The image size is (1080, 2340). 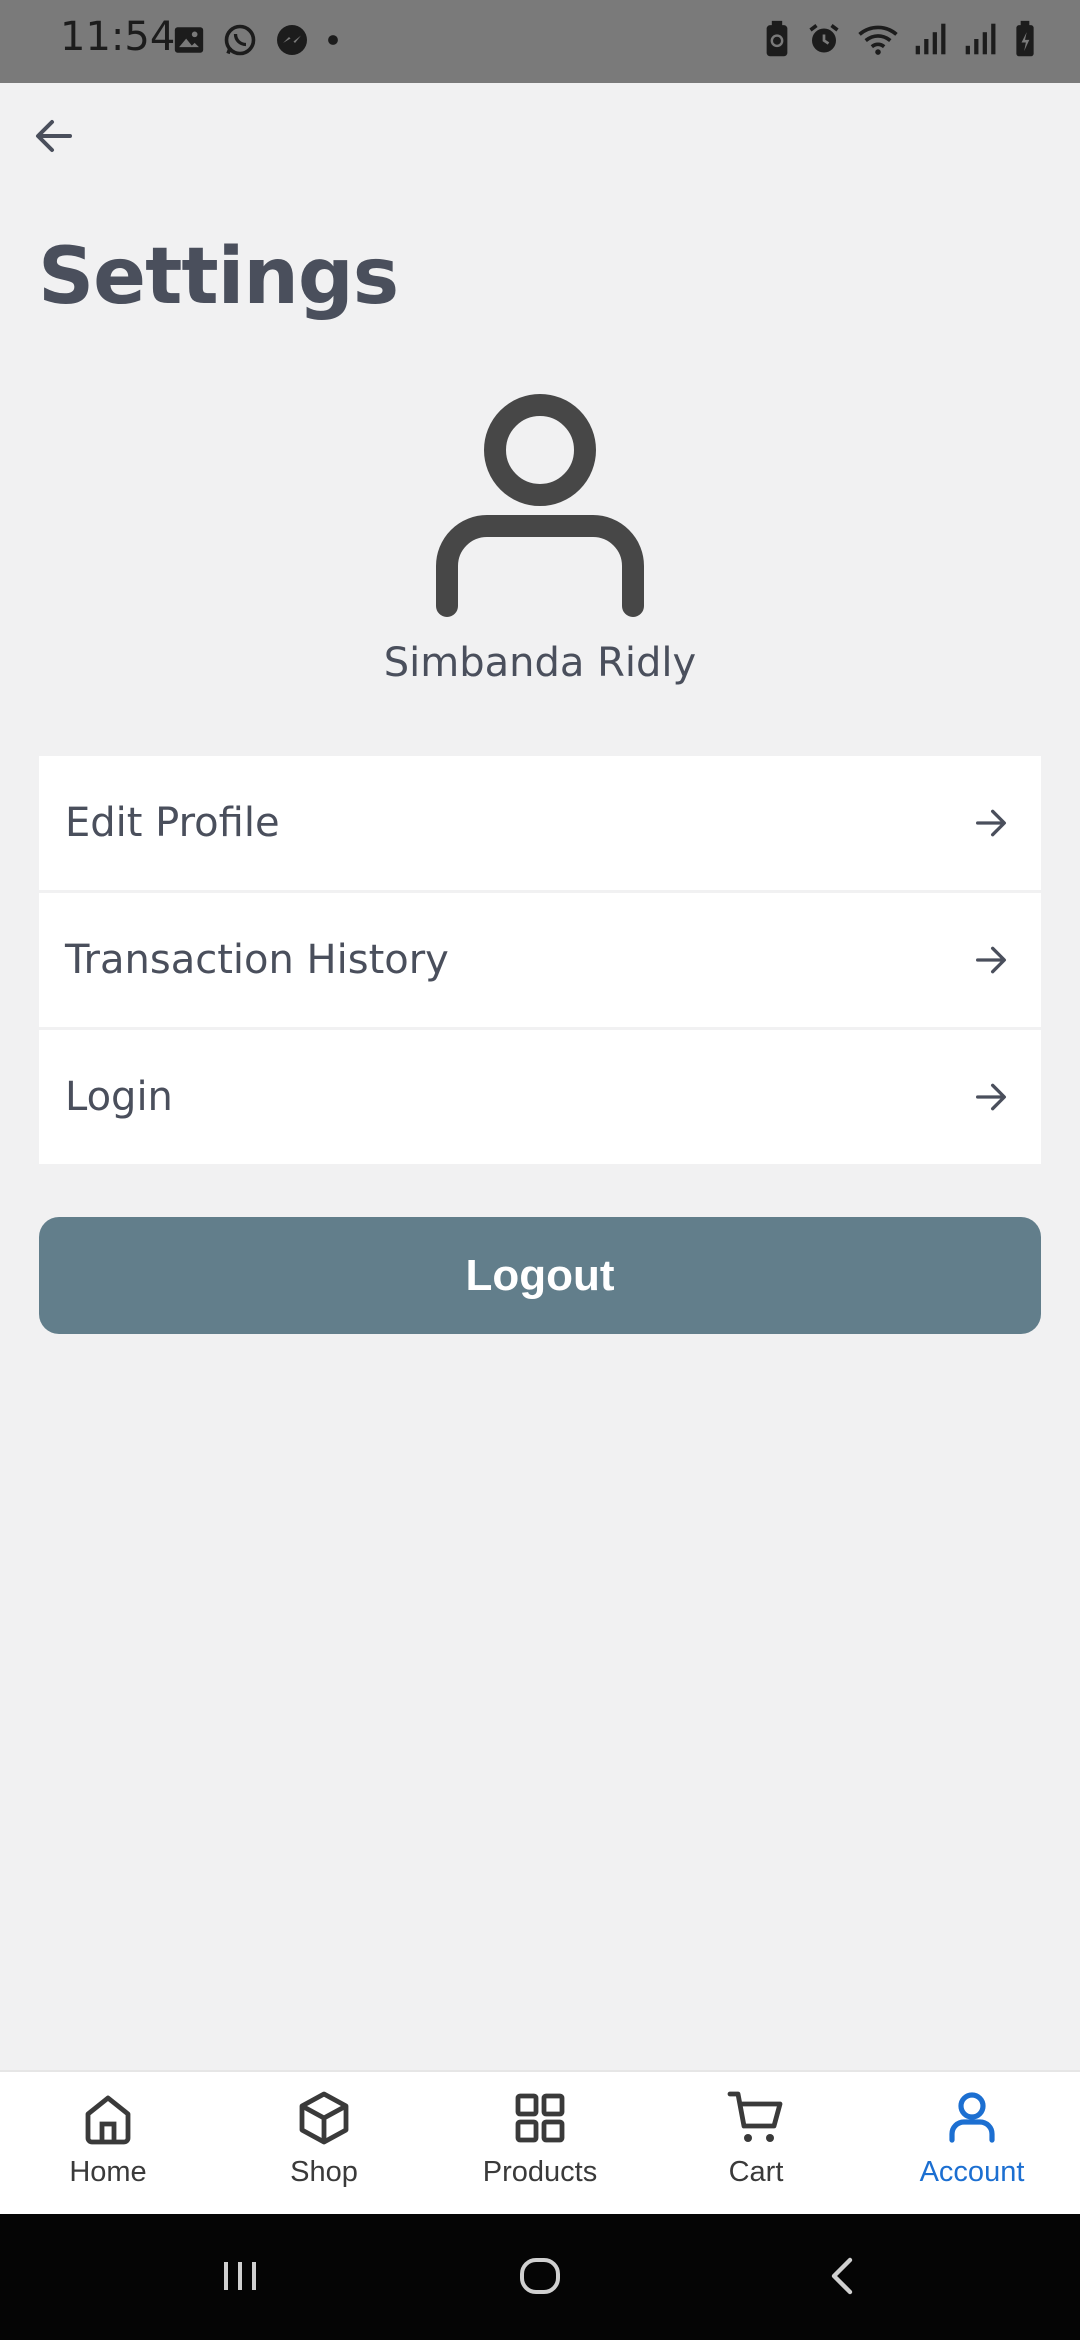 I want to click on menu-item-login: Login, so click(x=540, y=1097).